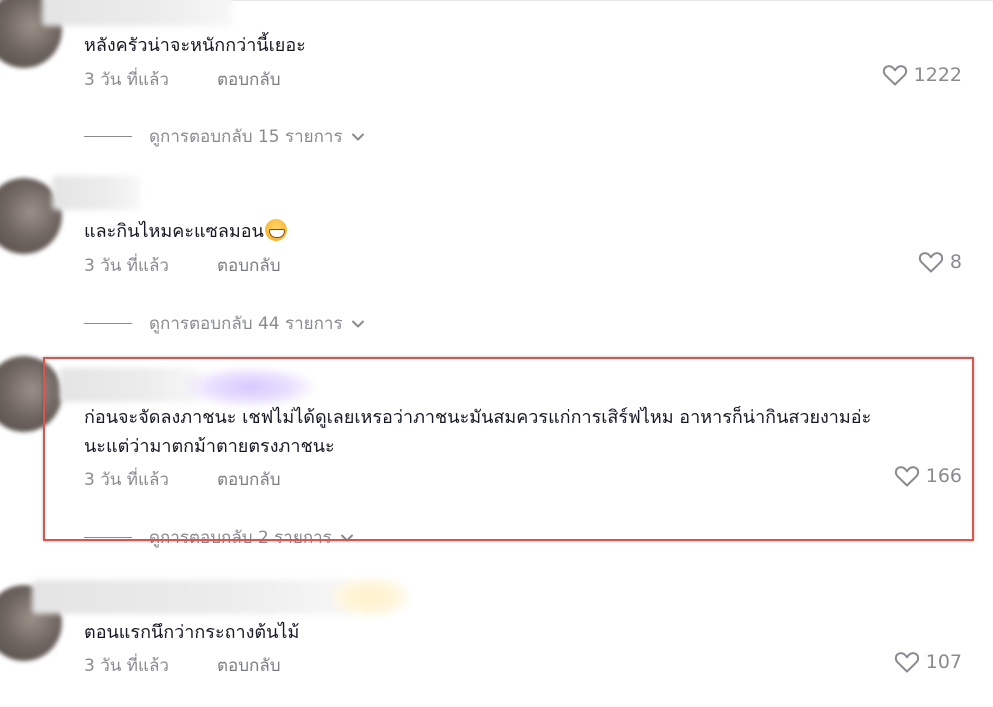 This screenshot has width=993, height=707. Describe the element at coordinates (195, 45) in the screenshot. I see `comment-text: หลังครัวน่าจะหนักกว่านี้เยอะ` at that location.